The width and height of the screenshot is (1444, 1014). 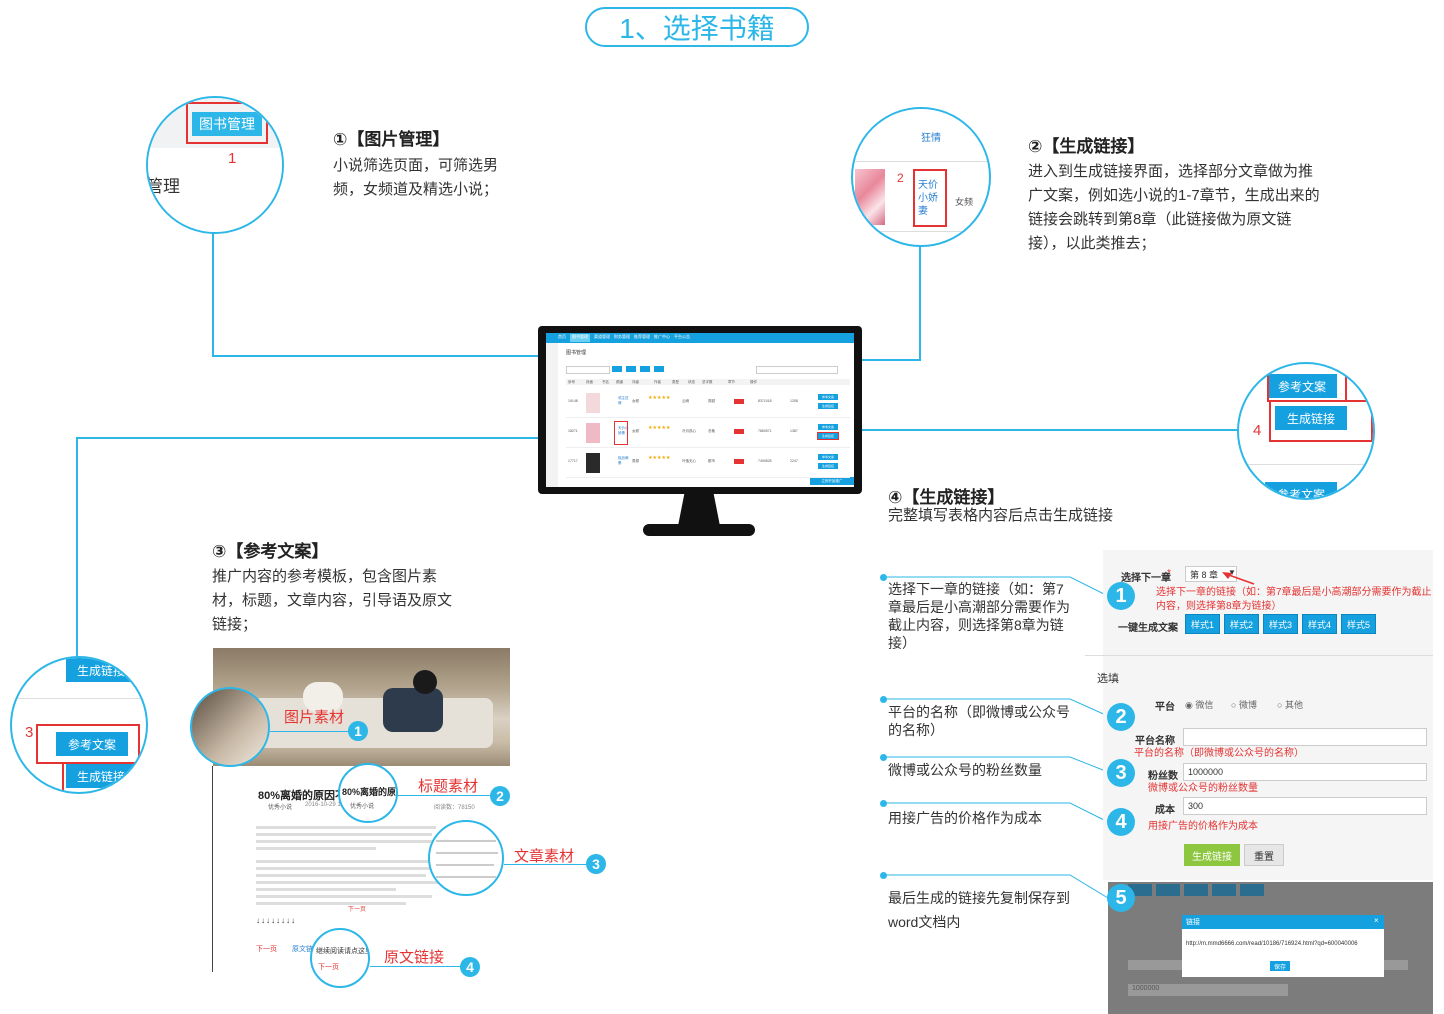 What do you see at coordinates (1259, 655) in the screenshot?
I see `divider` at bounding box center [1259, 655].